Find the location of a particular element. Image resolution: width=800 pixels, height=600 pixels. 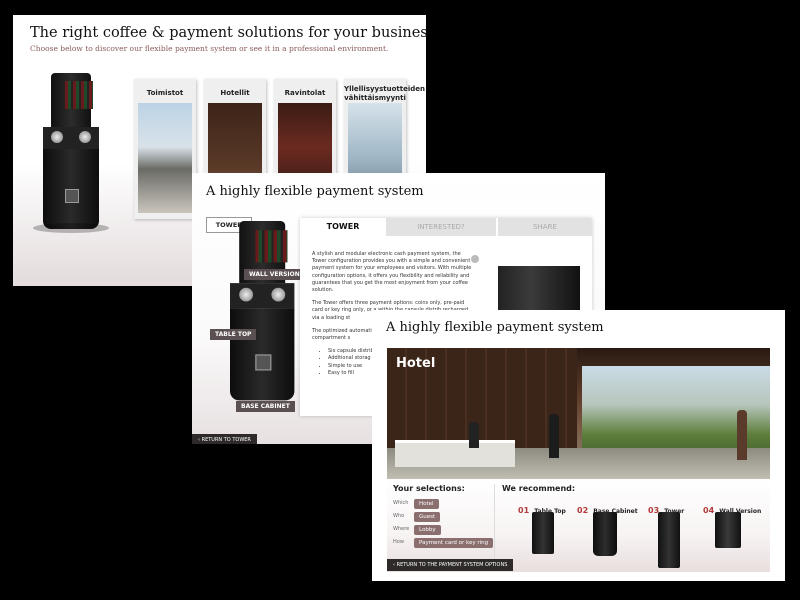

rec-number: 01 is located at coordinates (524, 510).